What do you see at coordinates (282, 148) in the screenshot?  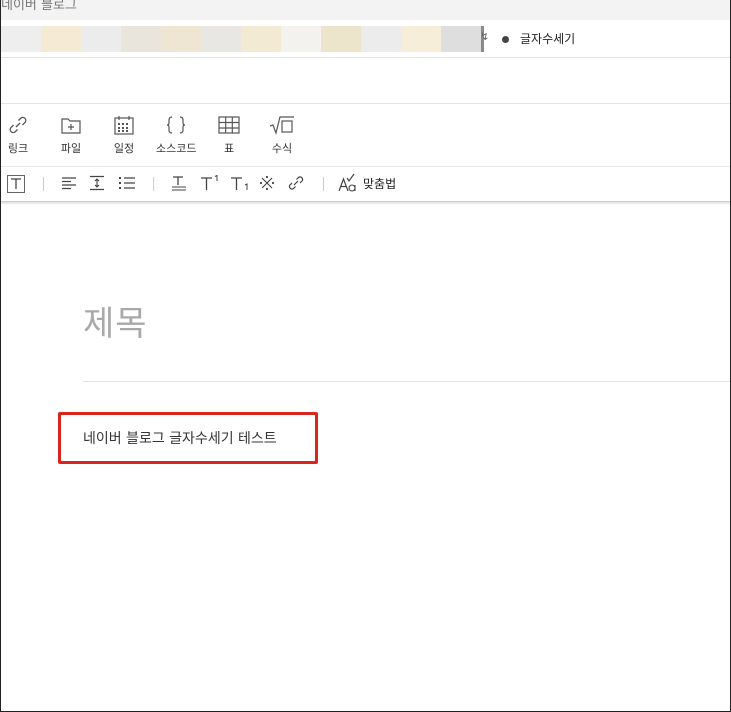 I see `insert-formula-label: 수식` at bounding box center [282, 148].